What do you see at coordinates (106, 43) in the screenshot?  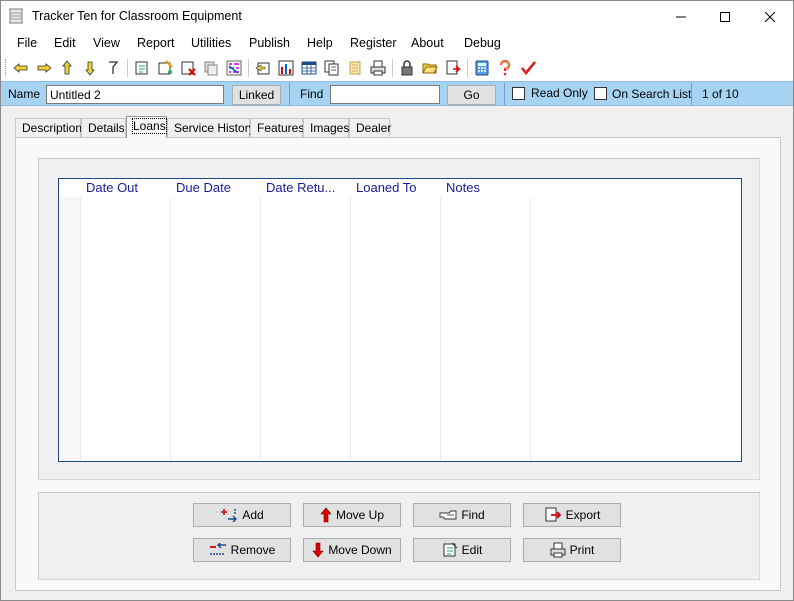 I see `menu-view: View` at bounding box center [106, 43].